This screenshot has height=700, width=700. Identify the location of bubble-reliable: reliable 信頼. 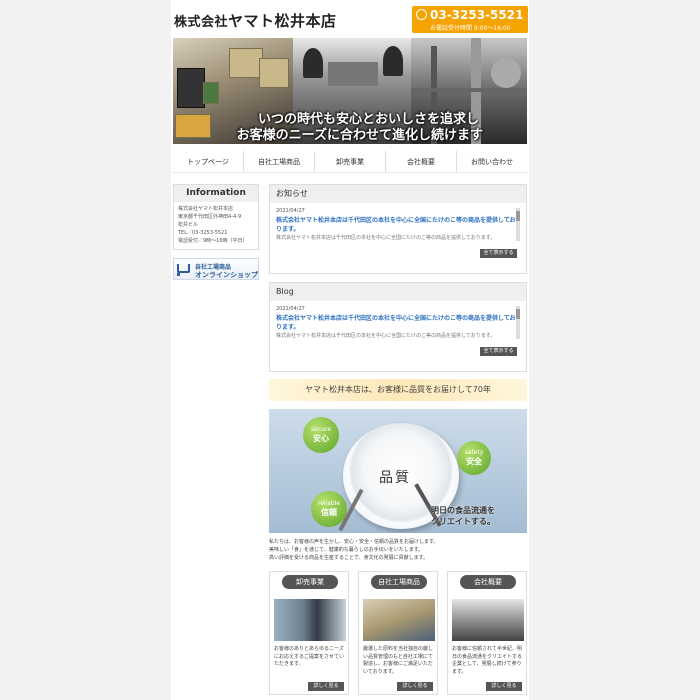
(329, 509).